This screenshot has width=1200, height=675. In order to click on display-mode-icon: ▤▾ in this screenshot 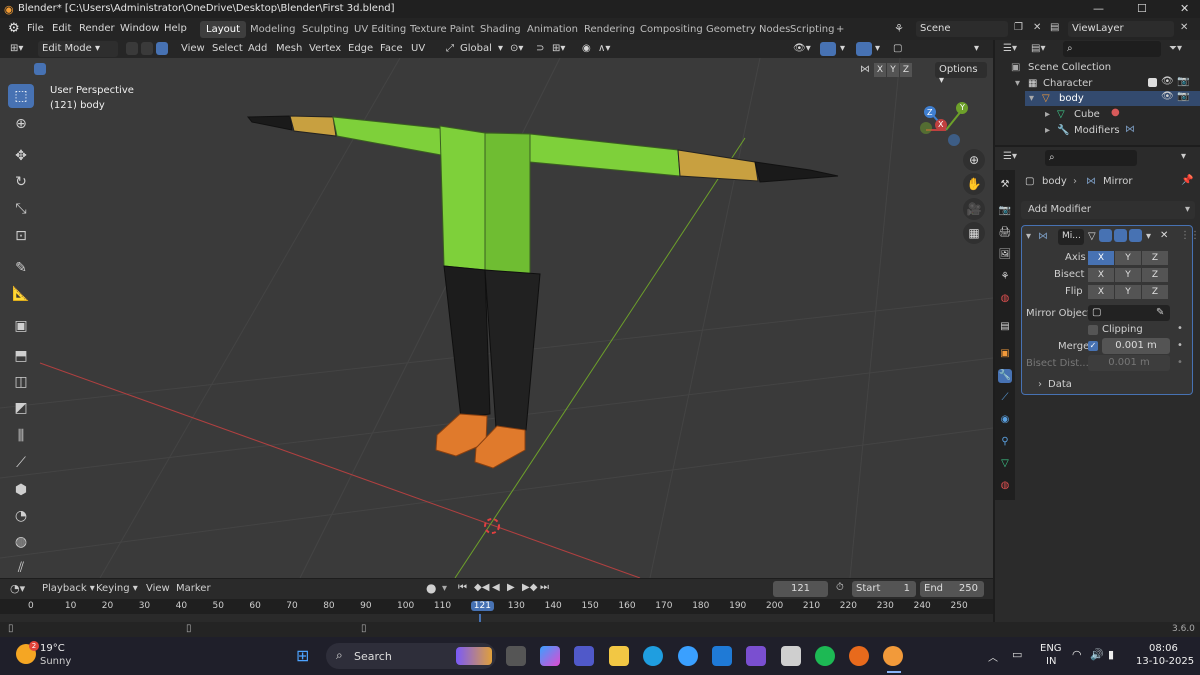, I will do `click(1038, 48)`.